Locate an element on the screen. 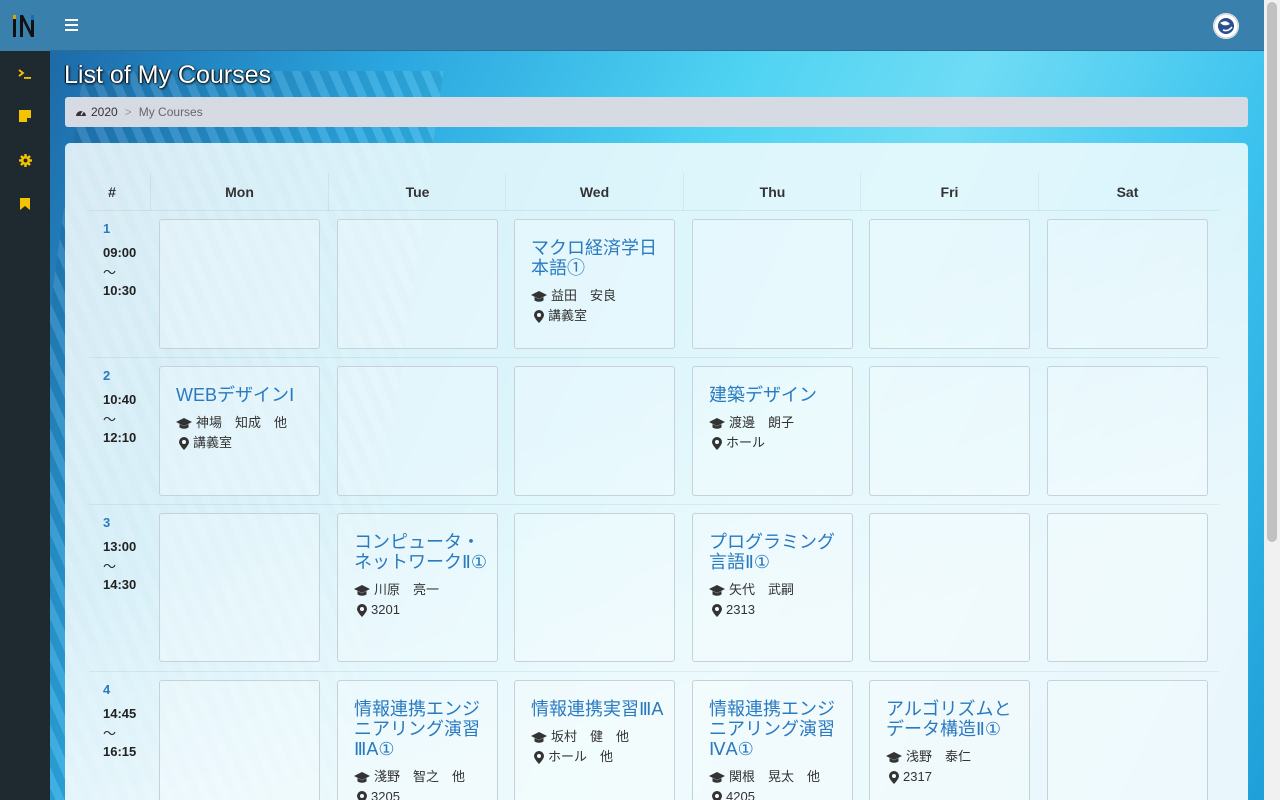  period-3: 3 13:00 ～ 14:30 is located at coordinates (120, 553).